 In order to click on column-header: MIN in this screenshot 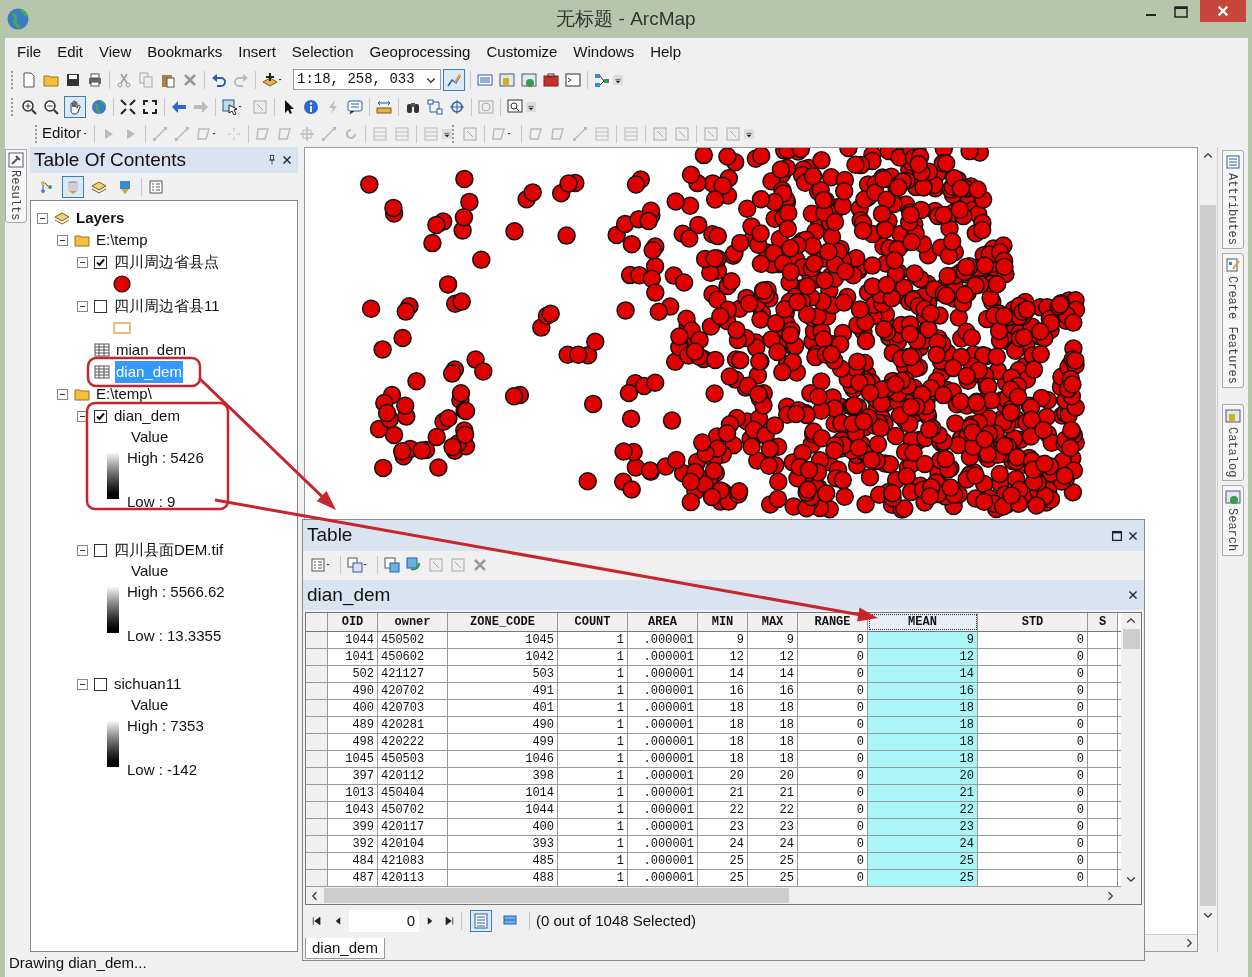, I will do `click(723, 622)`.